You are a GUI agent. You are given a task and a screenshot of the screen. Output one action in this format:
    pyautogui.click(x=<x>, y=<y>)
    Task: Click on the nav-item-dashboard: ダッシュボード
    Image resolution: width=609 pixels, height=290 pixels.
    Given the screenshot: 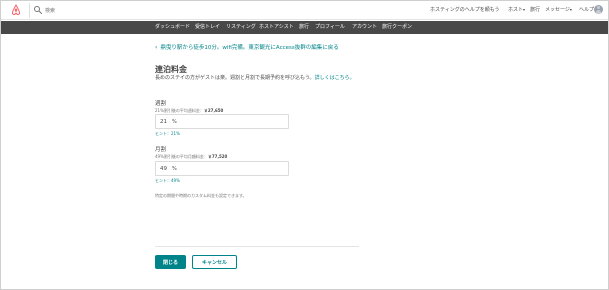 What is the action you would take?
    pyautogui.click(x=172, y=27)
    